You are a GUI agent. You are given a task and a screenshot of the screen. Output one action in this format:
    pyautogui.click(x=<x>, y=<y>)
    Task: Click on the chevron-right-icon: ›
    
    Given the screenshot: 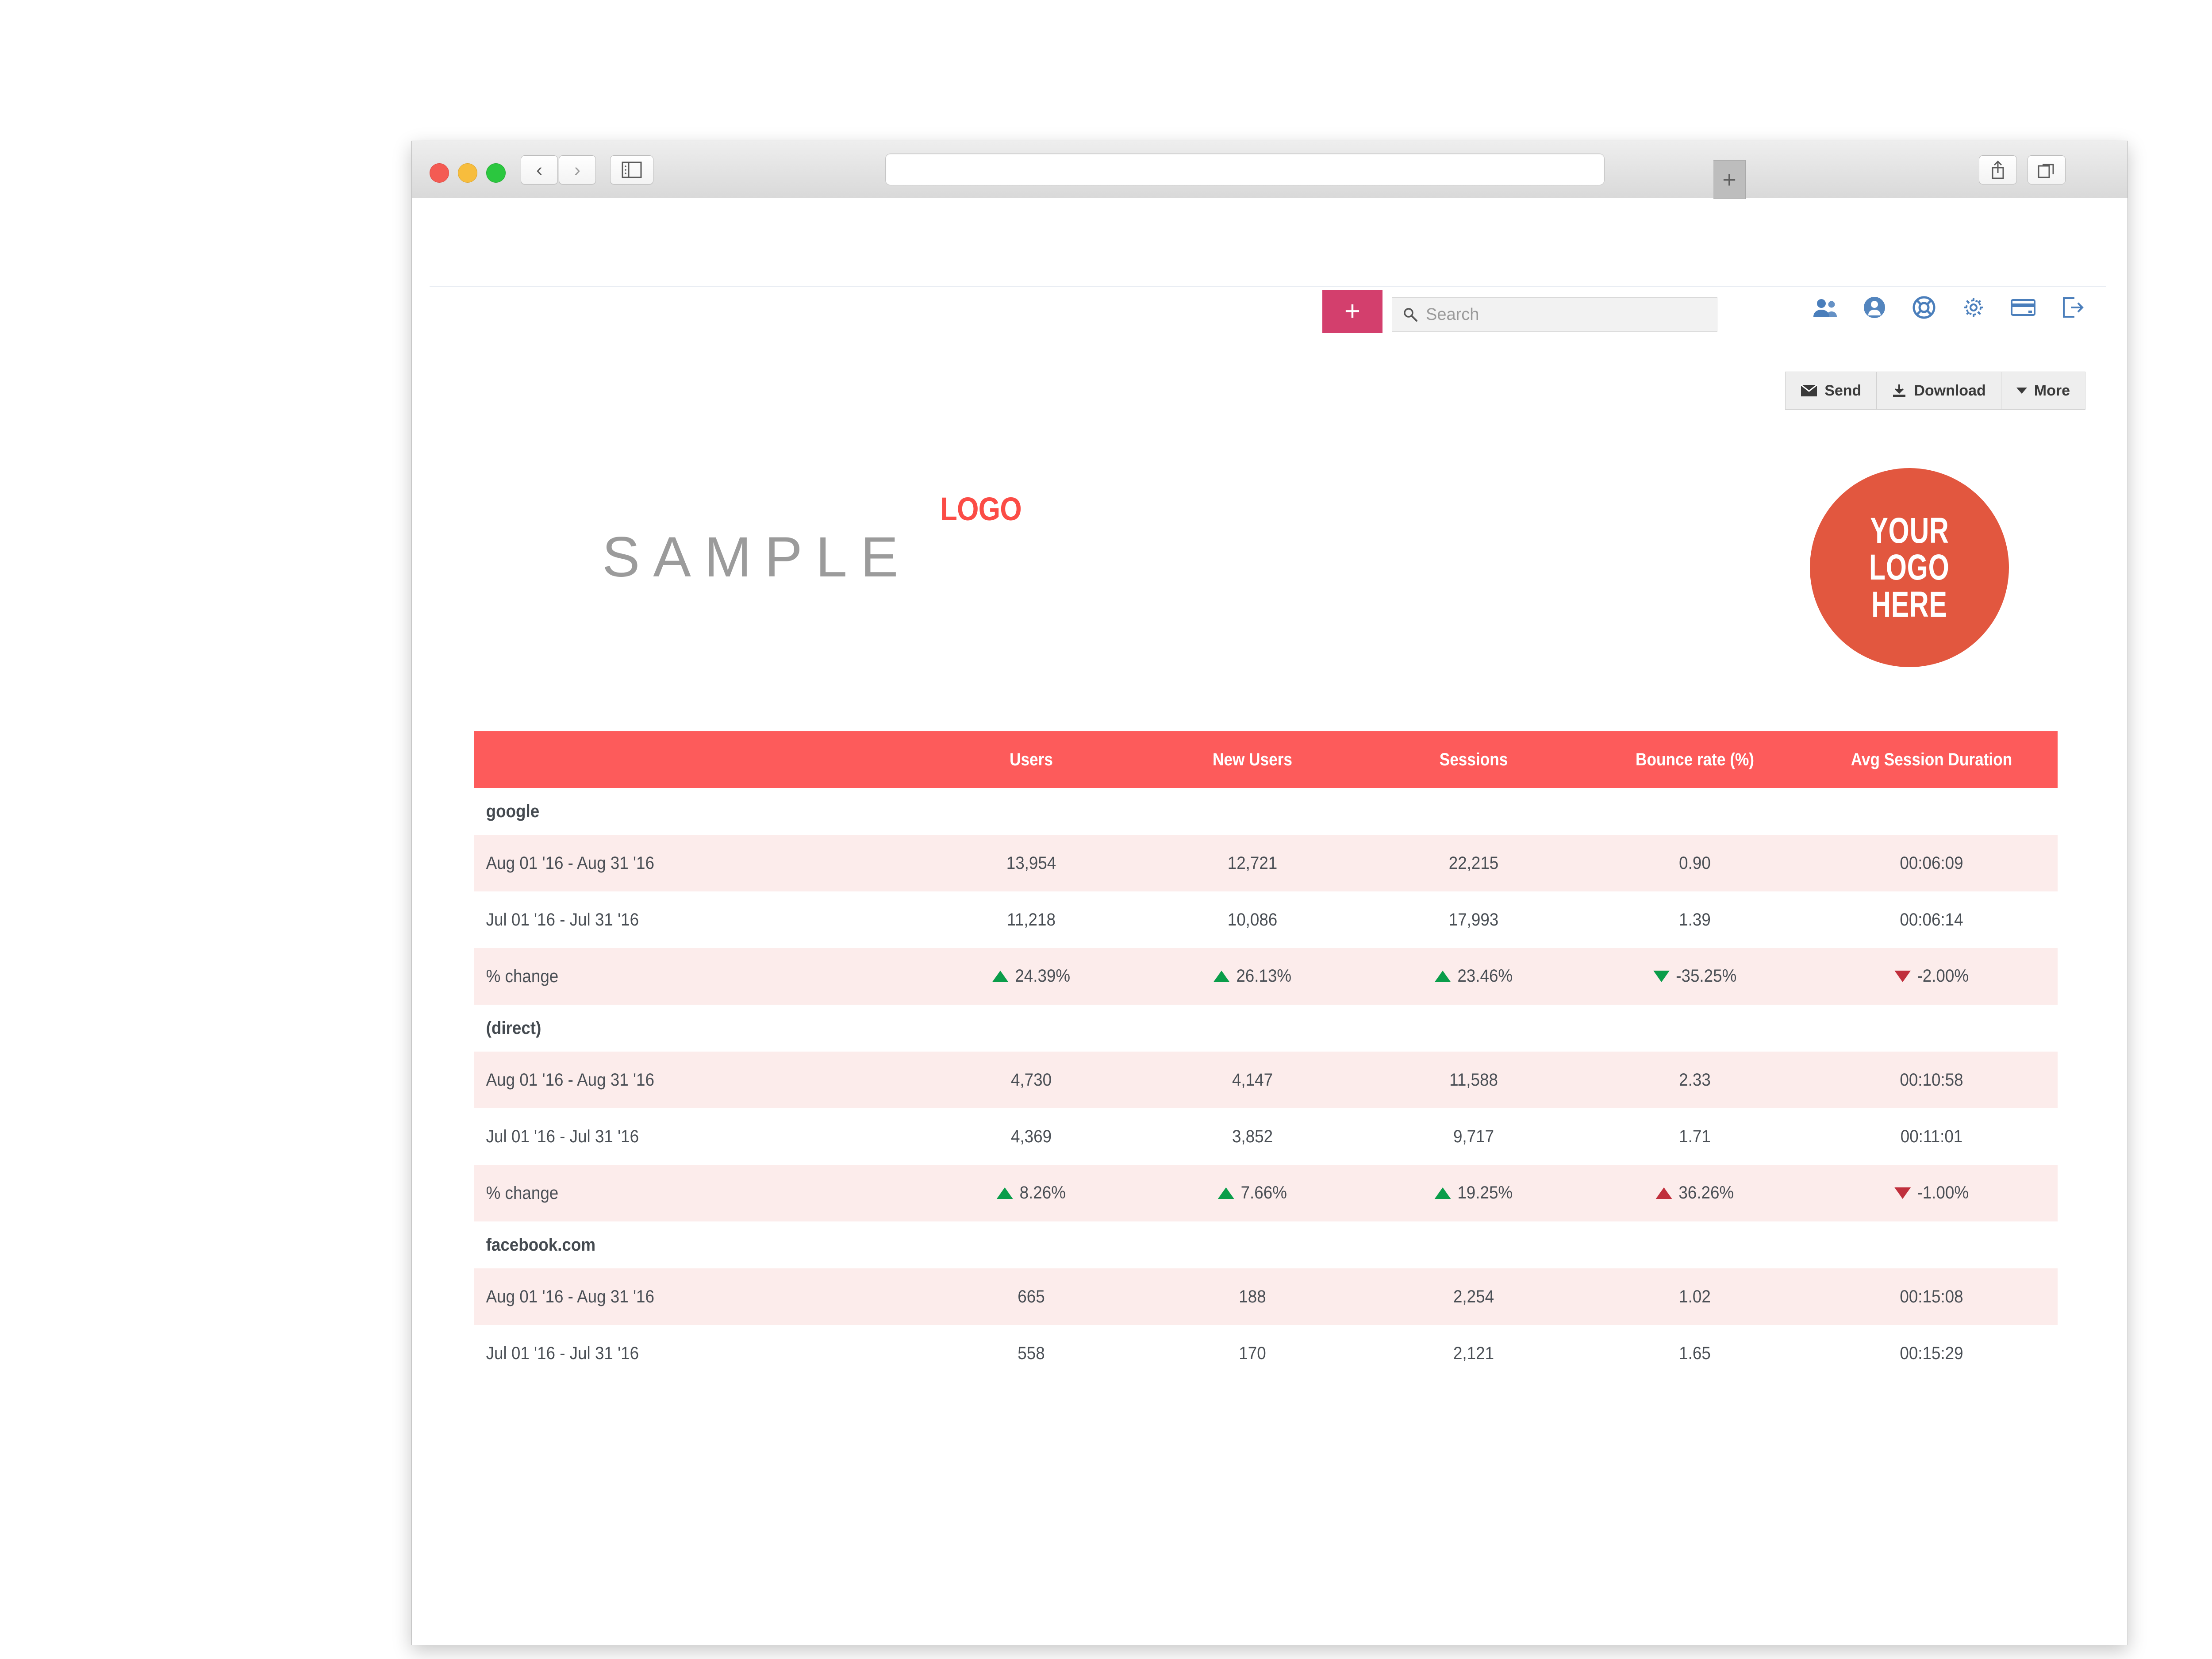 What is the action you would take?
    pyautogui.click(x=577, y=170)
    